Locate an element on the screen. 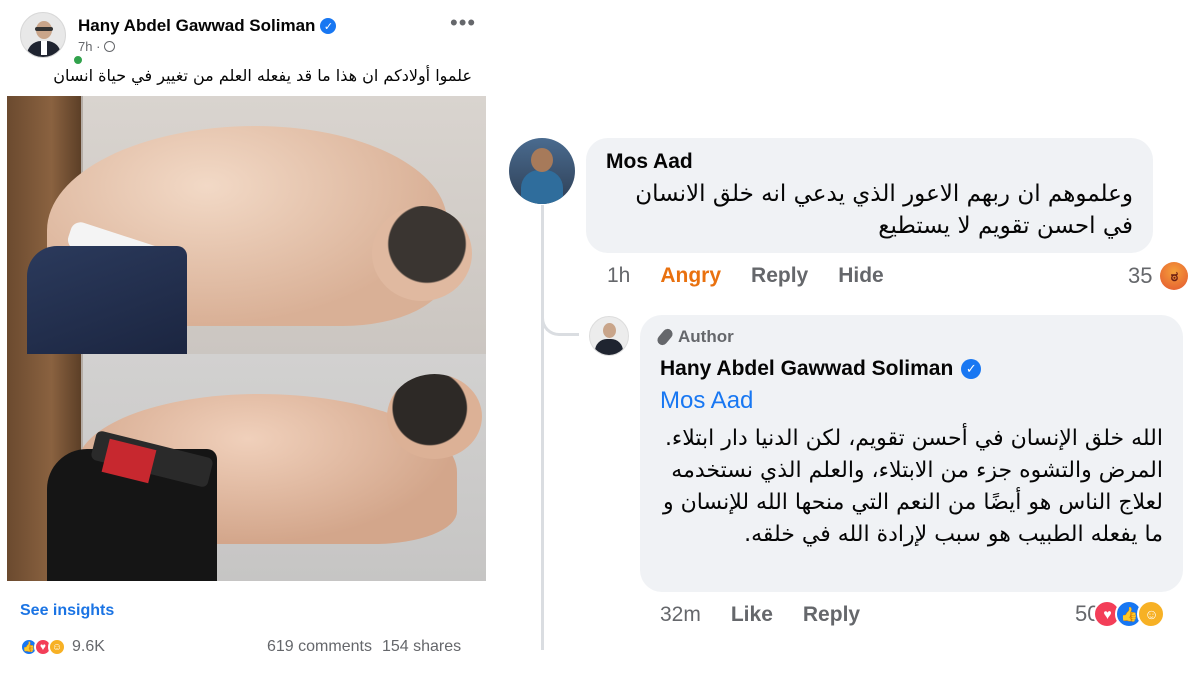 Image resolution: width=1200 pixels, height=675 pixels. post-reaction-count: 9.6K is located at coordinates (88, 646).